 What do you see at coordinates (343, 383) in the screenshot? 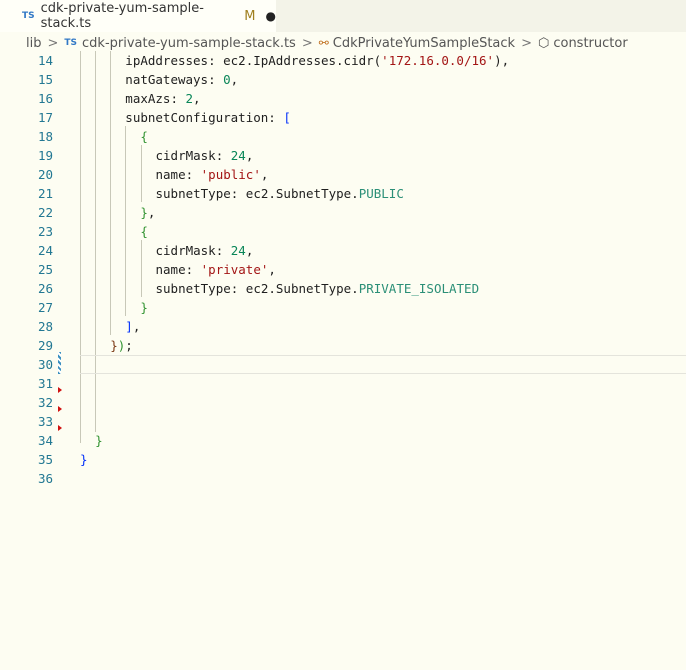
I see `code-line: 31` at bounding box center [343, 383].